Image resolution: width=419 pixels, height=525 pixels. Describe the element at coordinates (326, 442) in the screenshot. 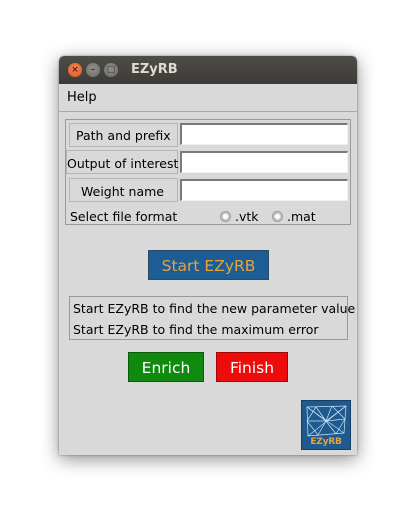

I see `logo-text: EZyRB` at that location.